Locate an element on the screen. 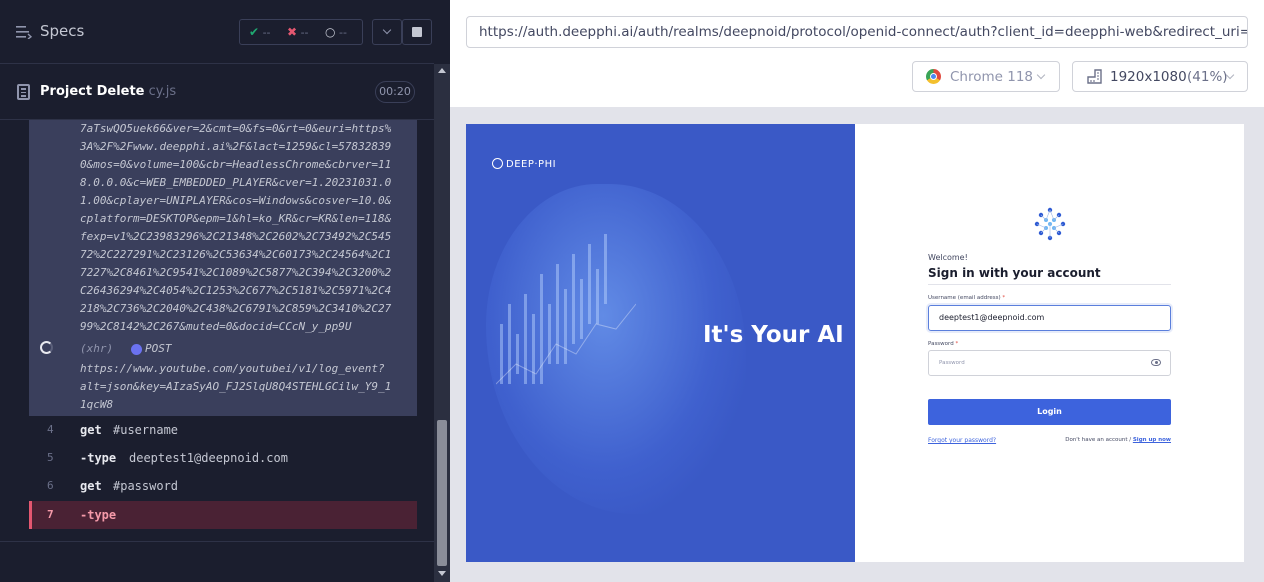 The width and height of the screenshot is (1264, 582). pending-circle-icon: ○ is located at coordinates (330, 32).